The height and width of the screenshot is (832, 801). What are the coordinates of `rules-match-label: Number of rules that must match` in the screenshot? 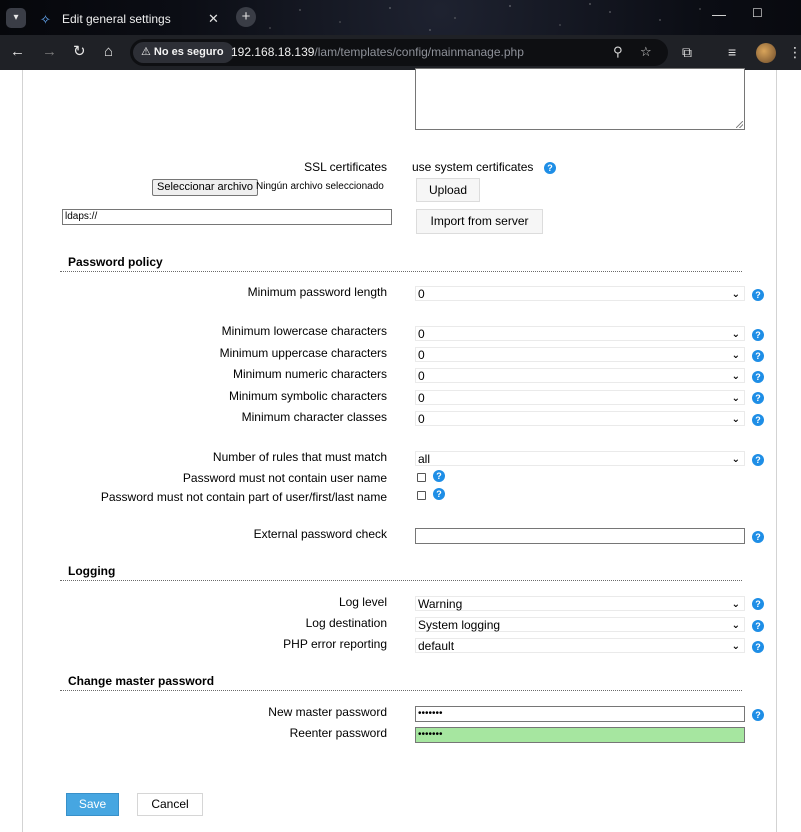 It's located at (299, 457).